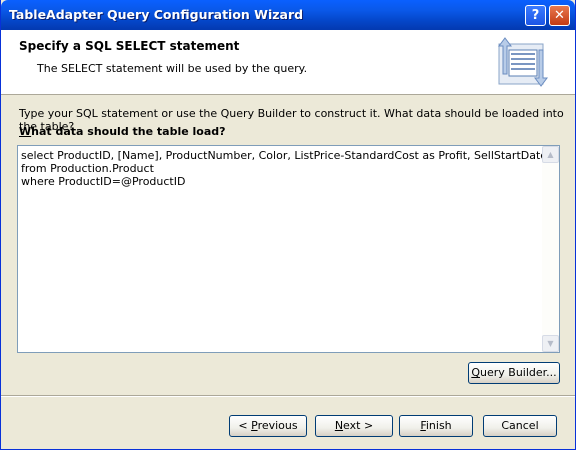 This screenshot has height=450, width=576. Describe the element at coordinates (550, 343) in the screenshot. I see `scroll-down-icon: ▼` at that location.